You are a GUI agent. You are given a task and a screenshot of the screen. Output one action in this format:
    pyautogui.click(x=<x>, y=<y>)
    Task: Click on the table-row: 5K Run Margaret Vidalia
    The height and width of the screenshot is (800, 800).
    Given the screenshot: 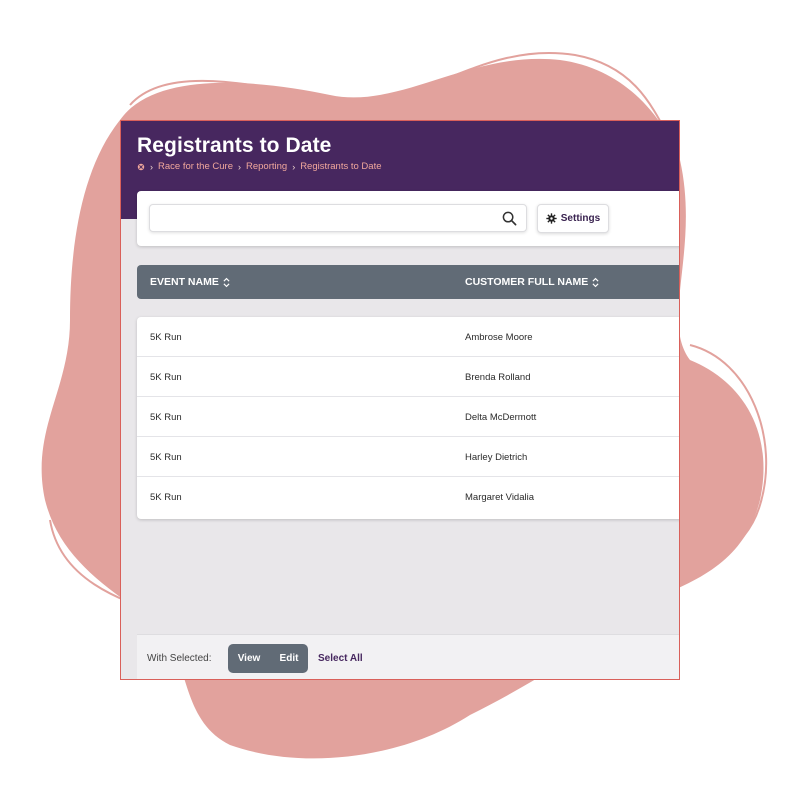 What is the action you would take?
    pyautogui.click(x=408, y=497)
    